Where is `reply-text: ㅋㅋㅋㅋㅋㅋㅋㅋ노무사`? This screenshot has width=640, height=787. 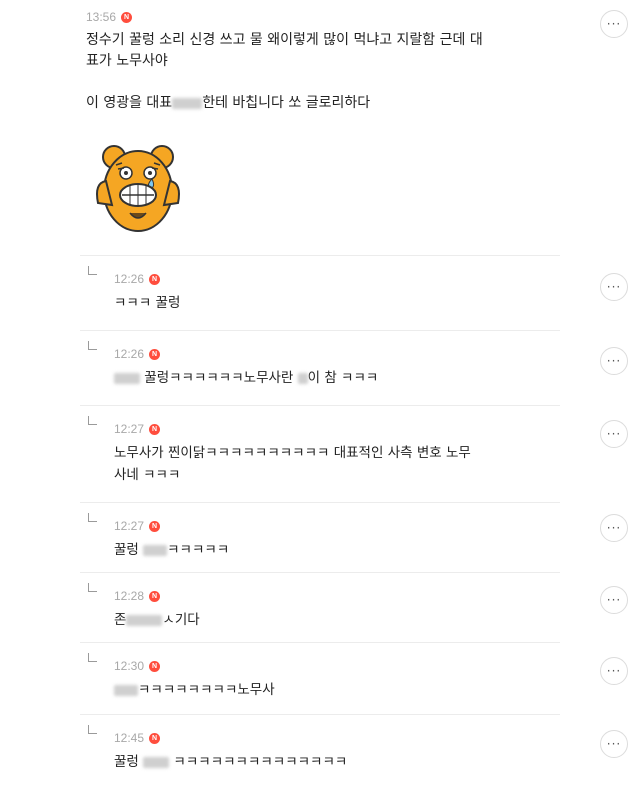
reply-text: ㅋㅋㅋㅋㅋㅋㅋㅋ노무사 is located at coordinates (314, 690).